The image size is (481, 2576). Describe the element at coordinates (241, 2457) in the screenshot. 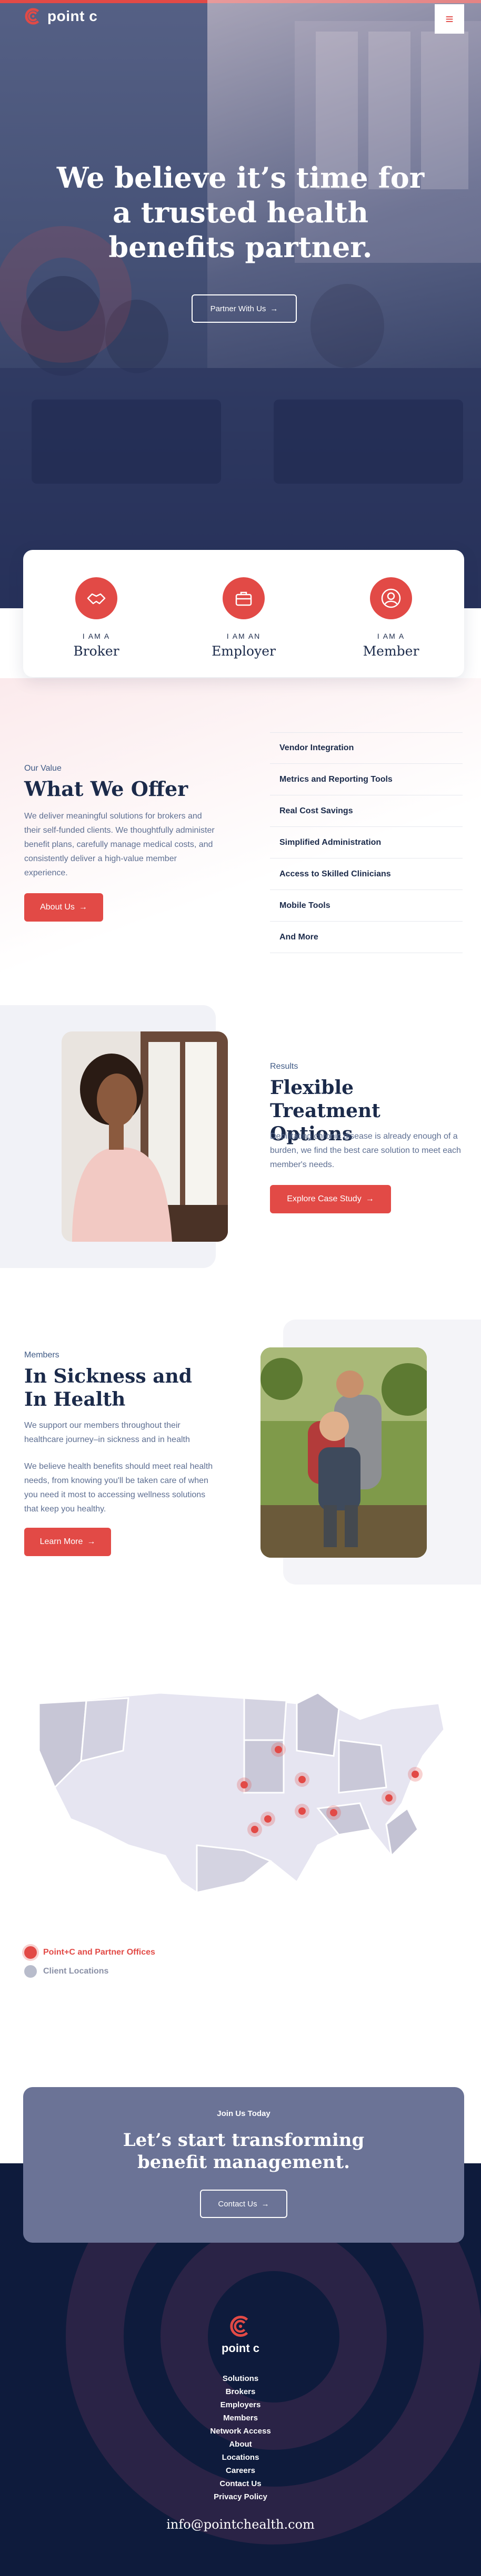

I see `footer-link-locations: Locations` at that location.